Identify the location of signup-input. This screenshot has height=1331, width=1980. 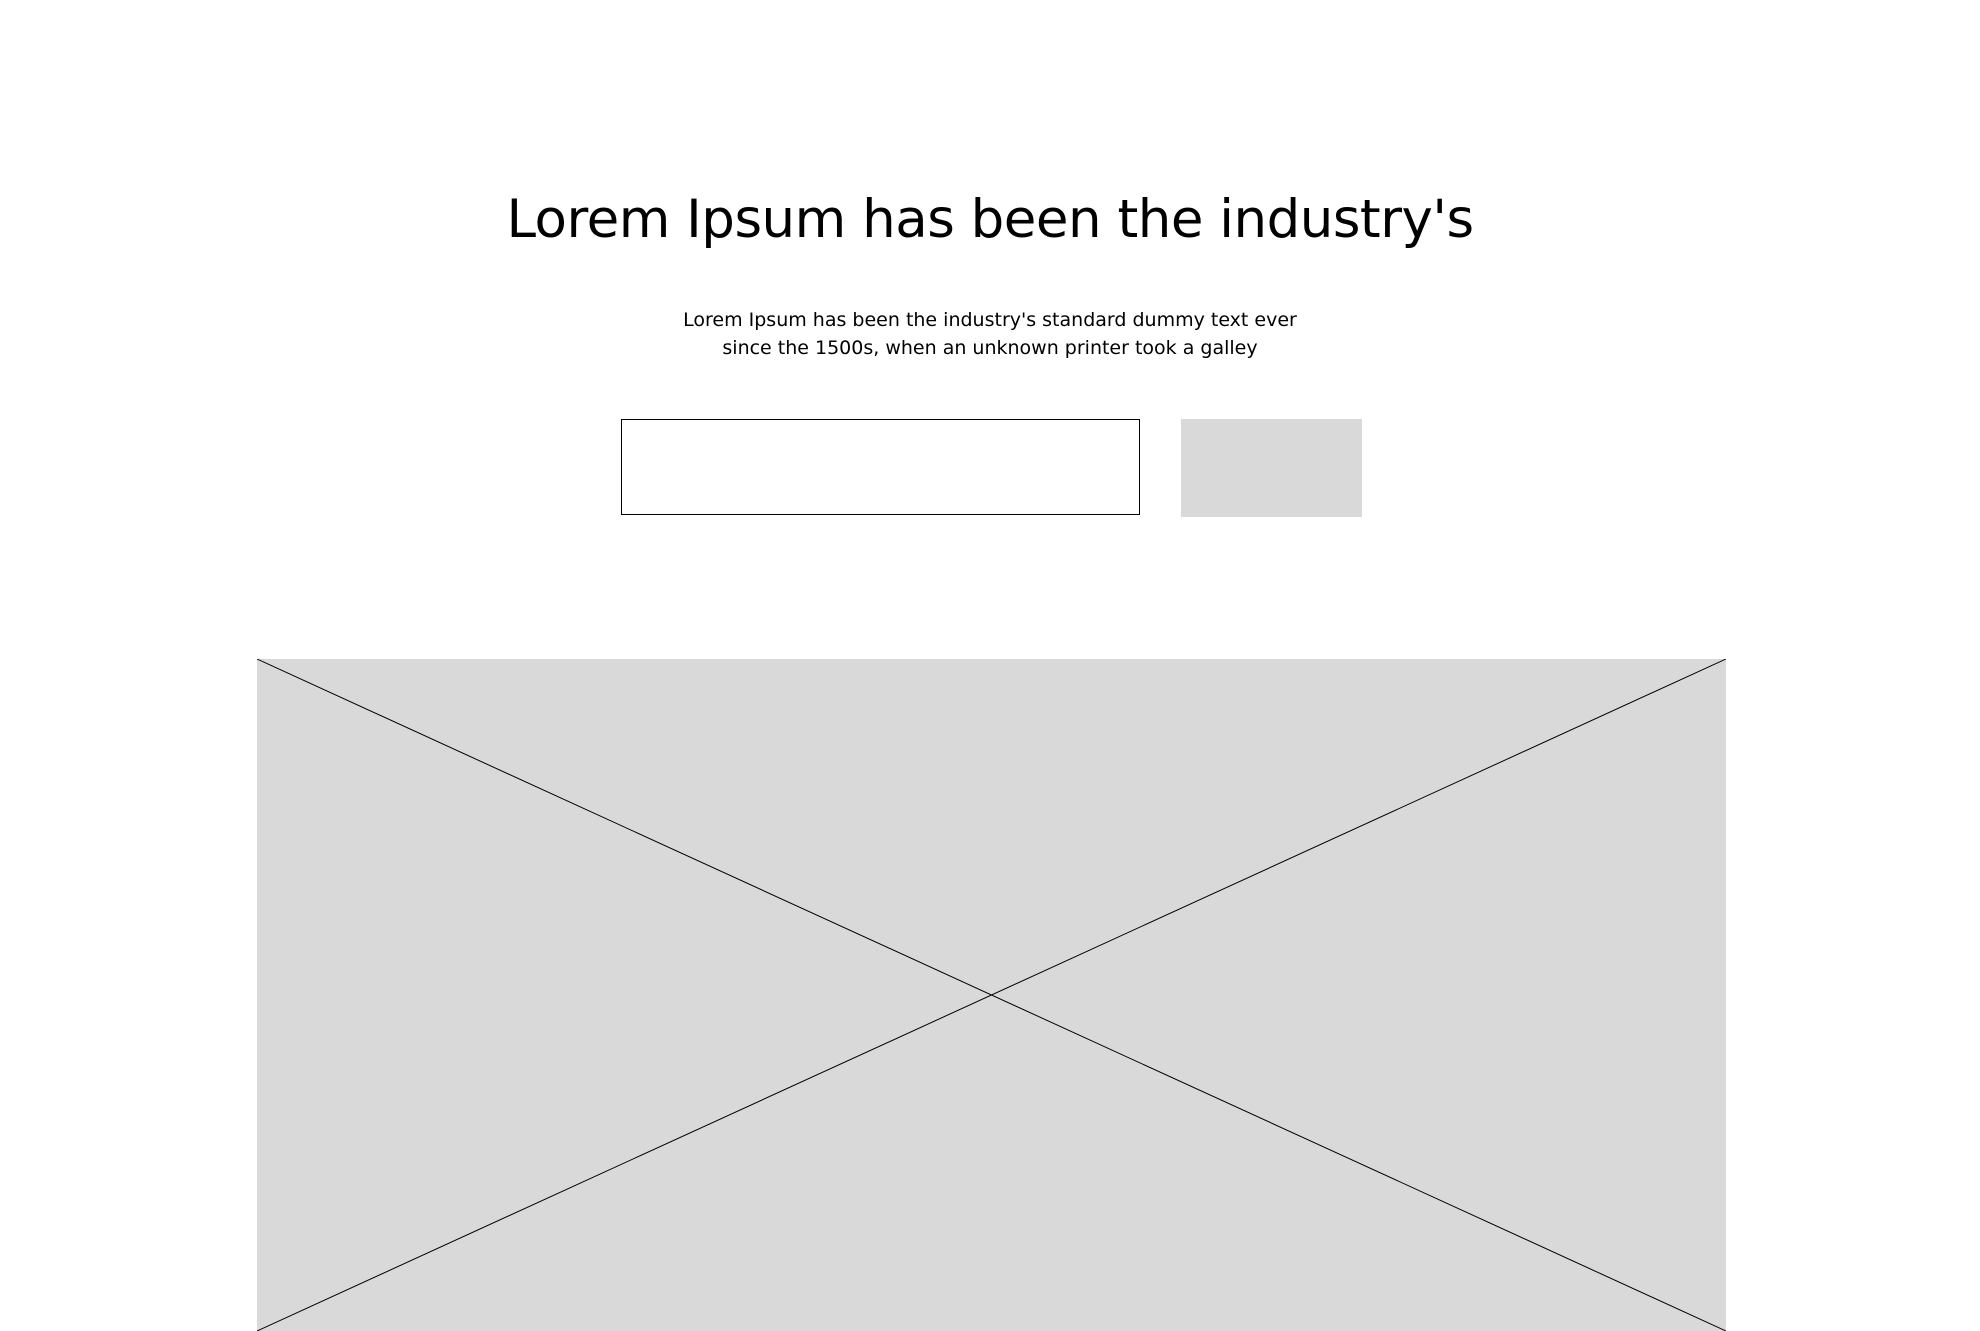
(880, 467).